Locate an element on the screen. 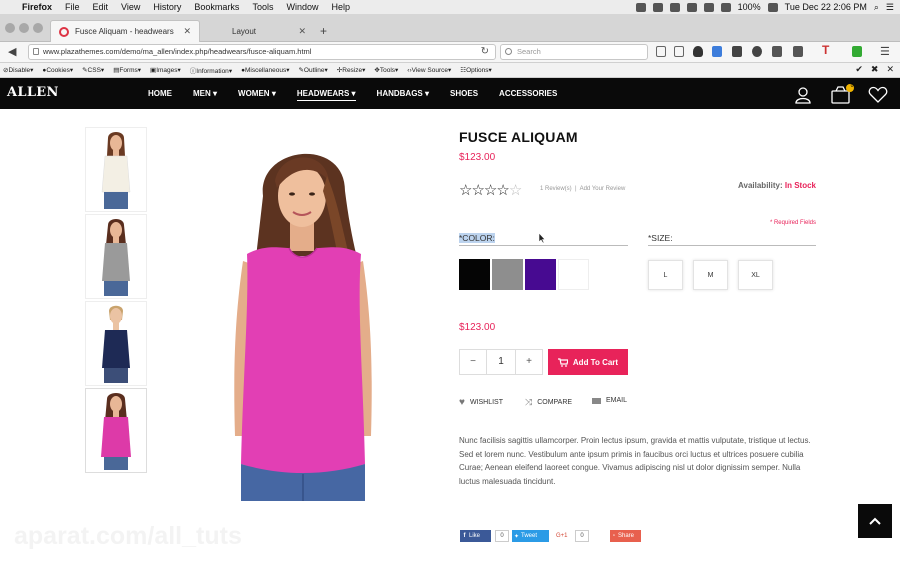 The image size is (900, 563). nav-headwears: HEADWEARS ▾ is located at coordinates (326, 95).